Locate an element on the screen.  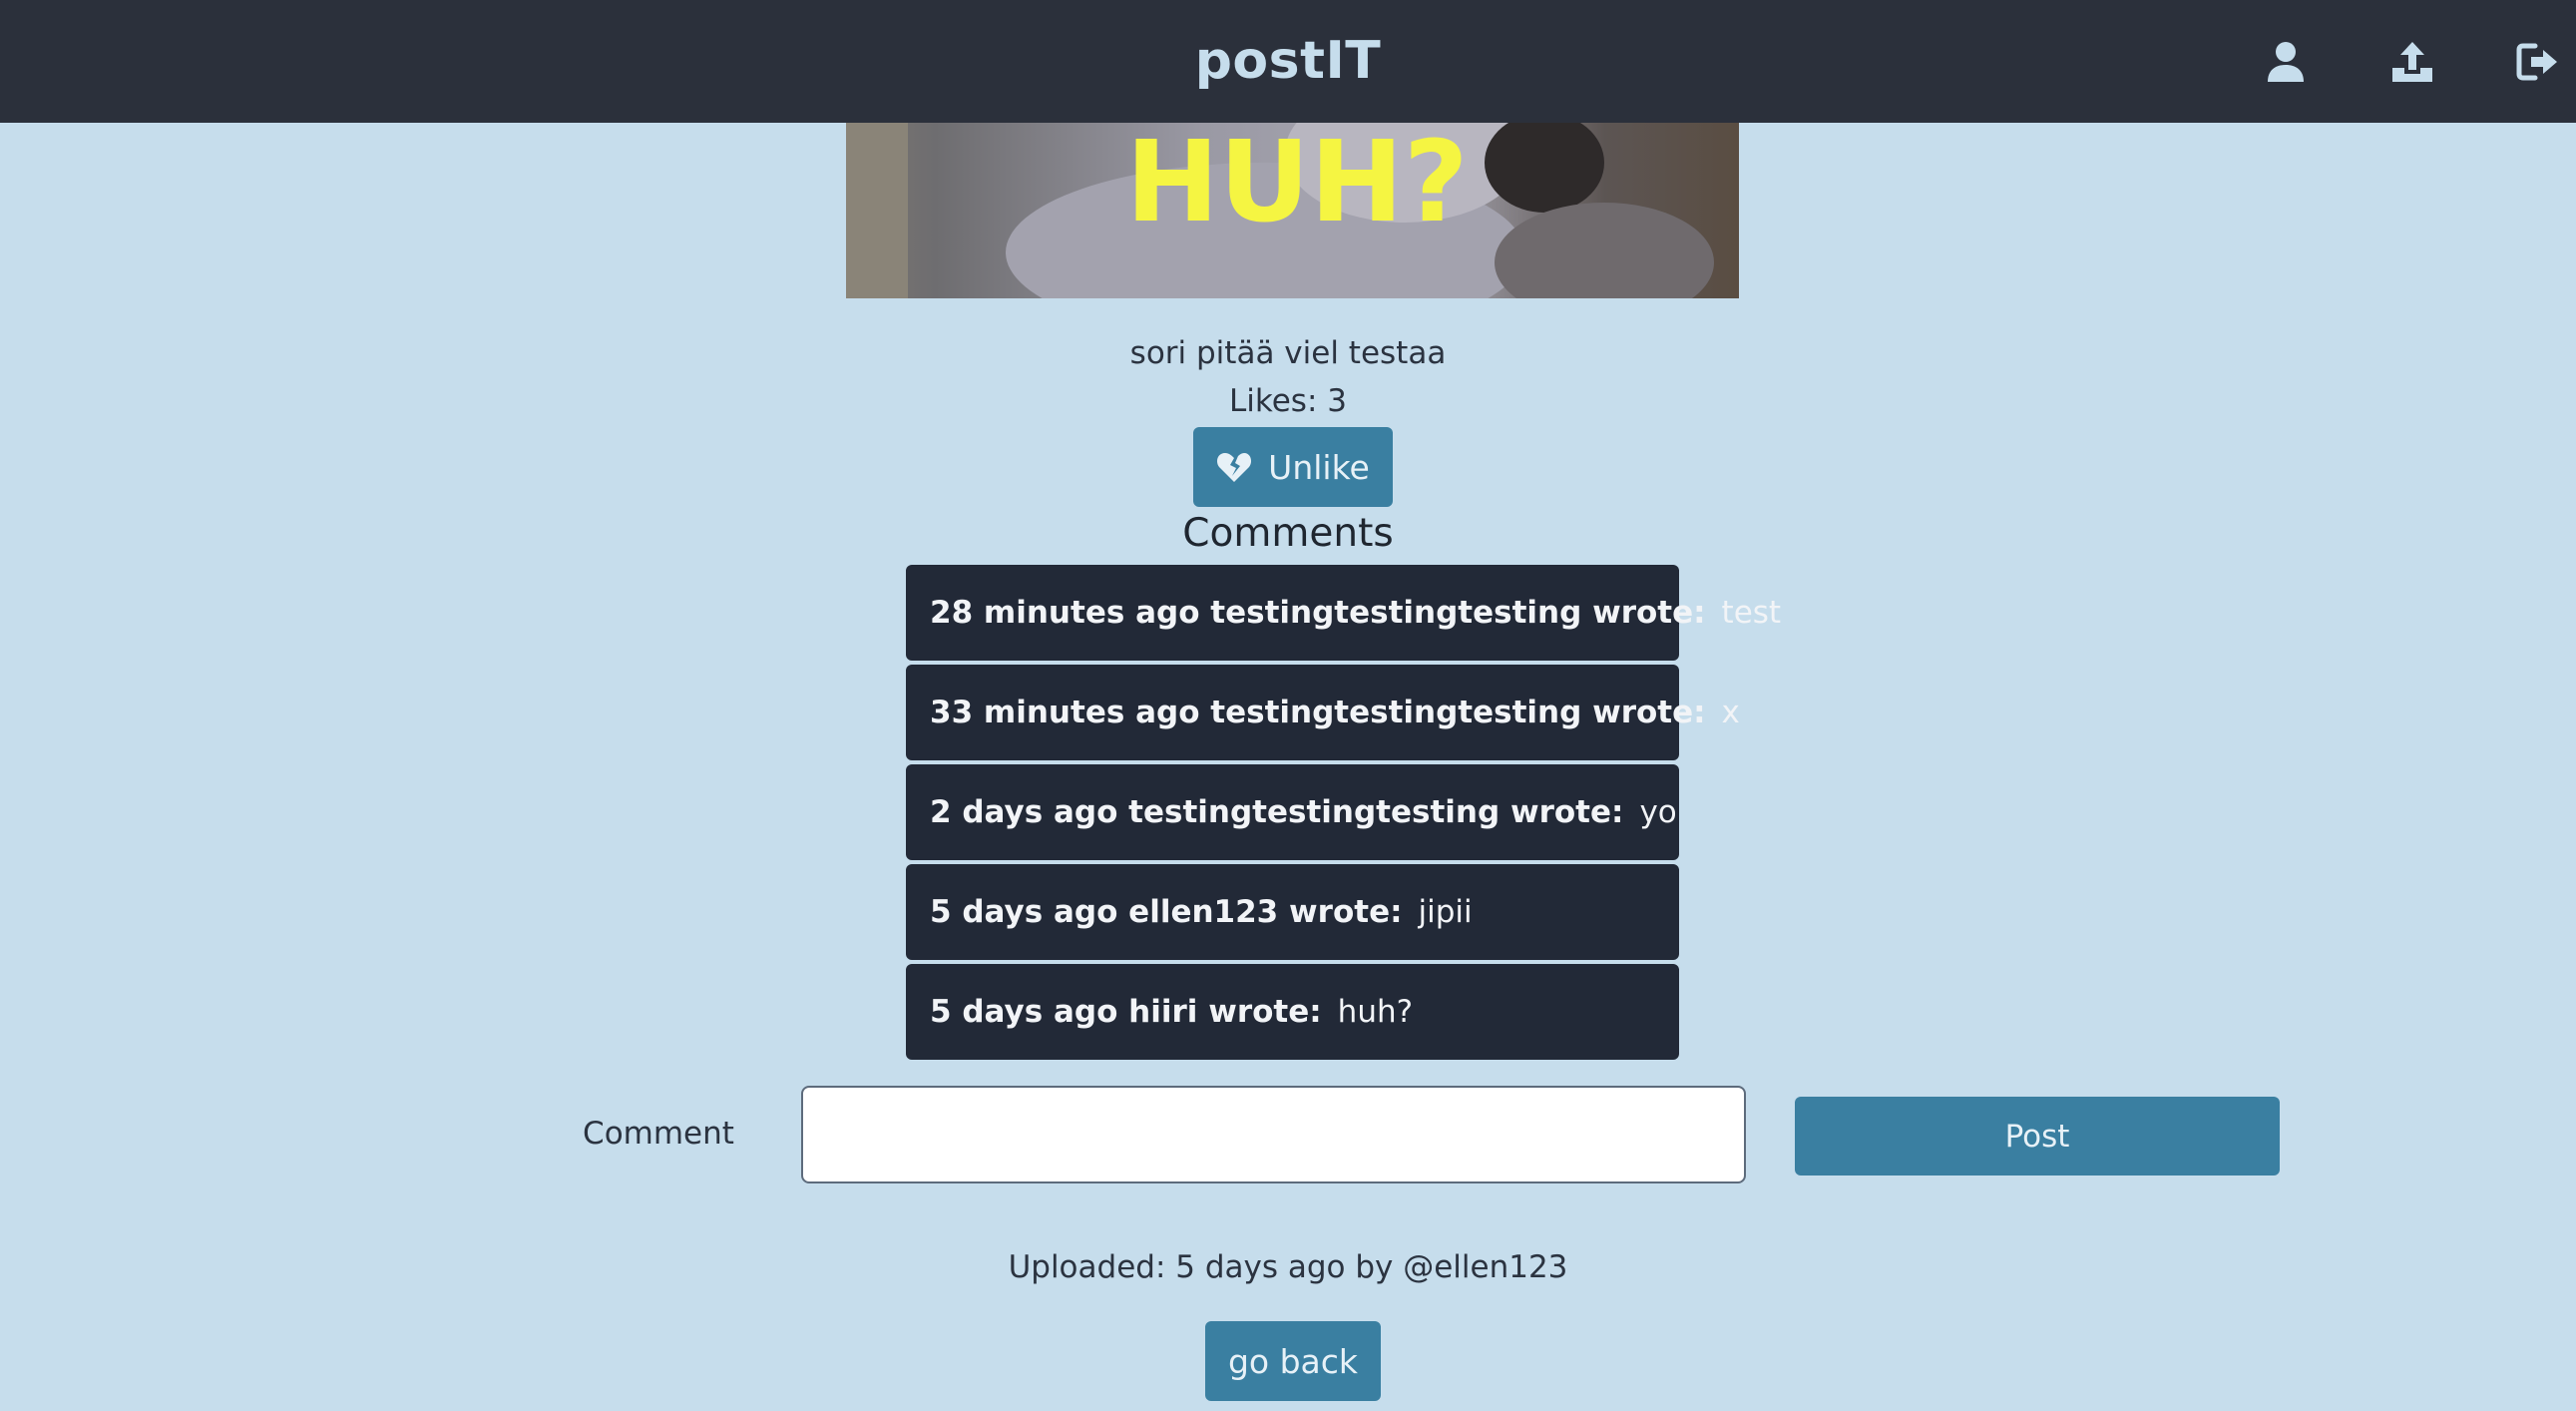
heart-crack-icon is located at coordinates (1234, 468).